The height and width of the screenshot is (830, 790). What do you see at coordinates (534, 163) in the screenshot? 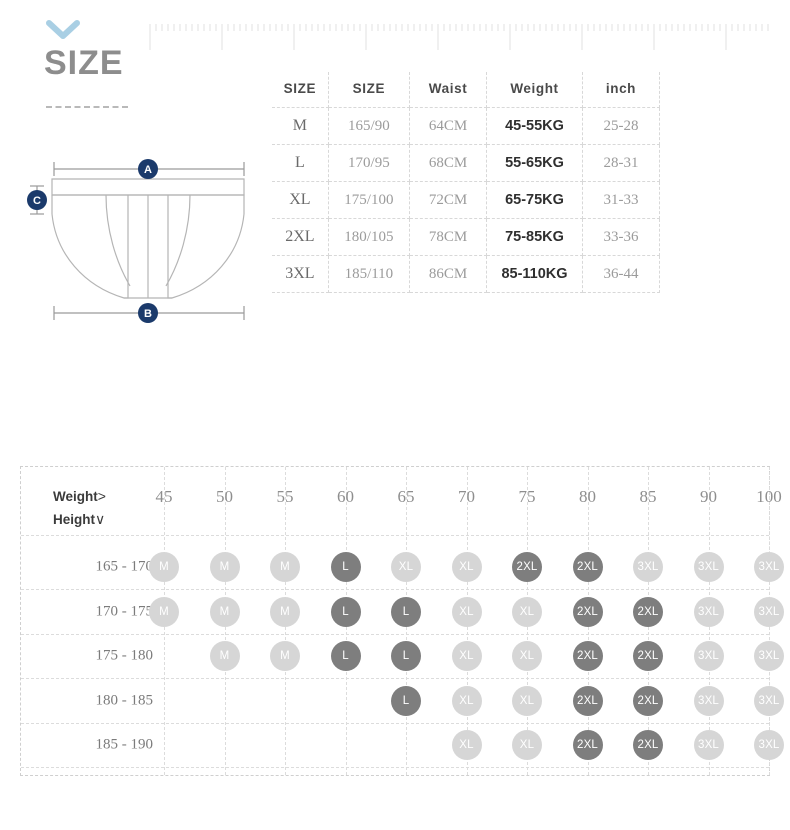
I see `cell-weight: 55-65KG` at bounding box center [534, 163].